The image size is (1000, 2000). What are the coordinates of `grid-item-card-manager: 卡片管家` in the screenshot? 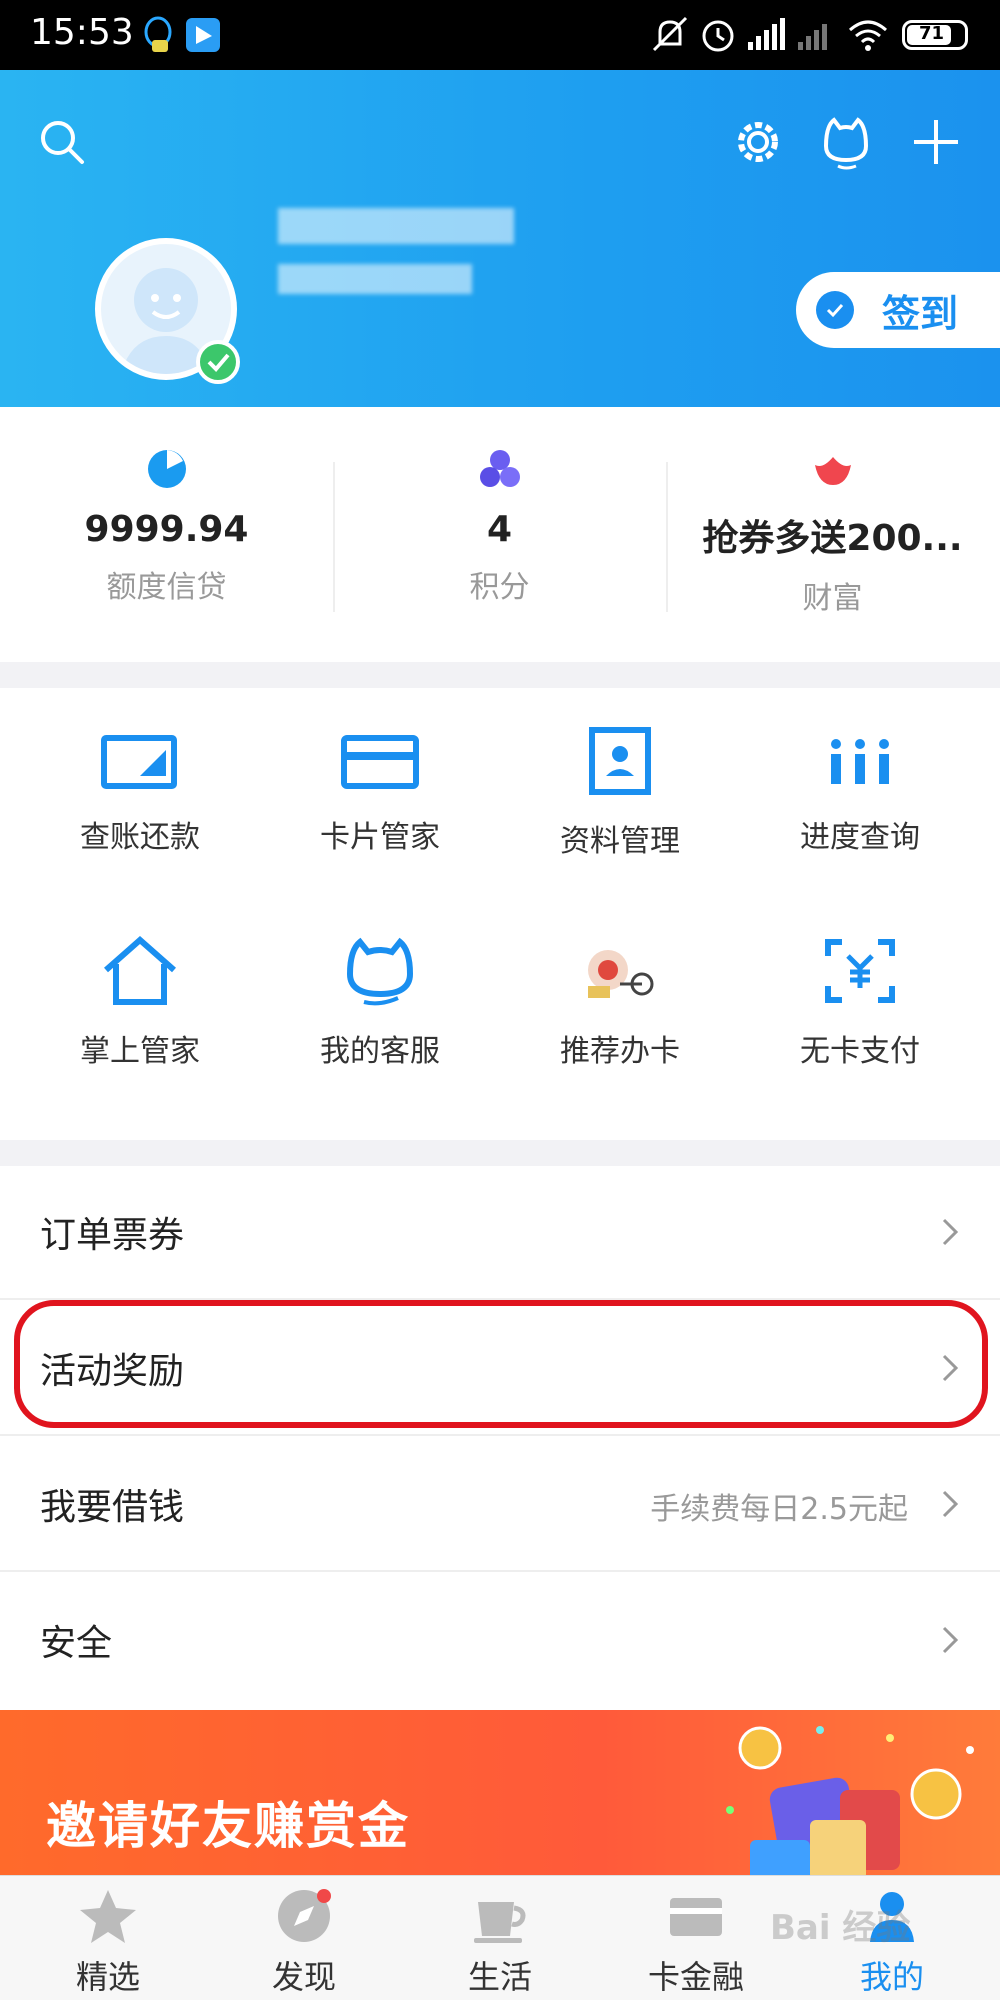 It's located at (380, 794).